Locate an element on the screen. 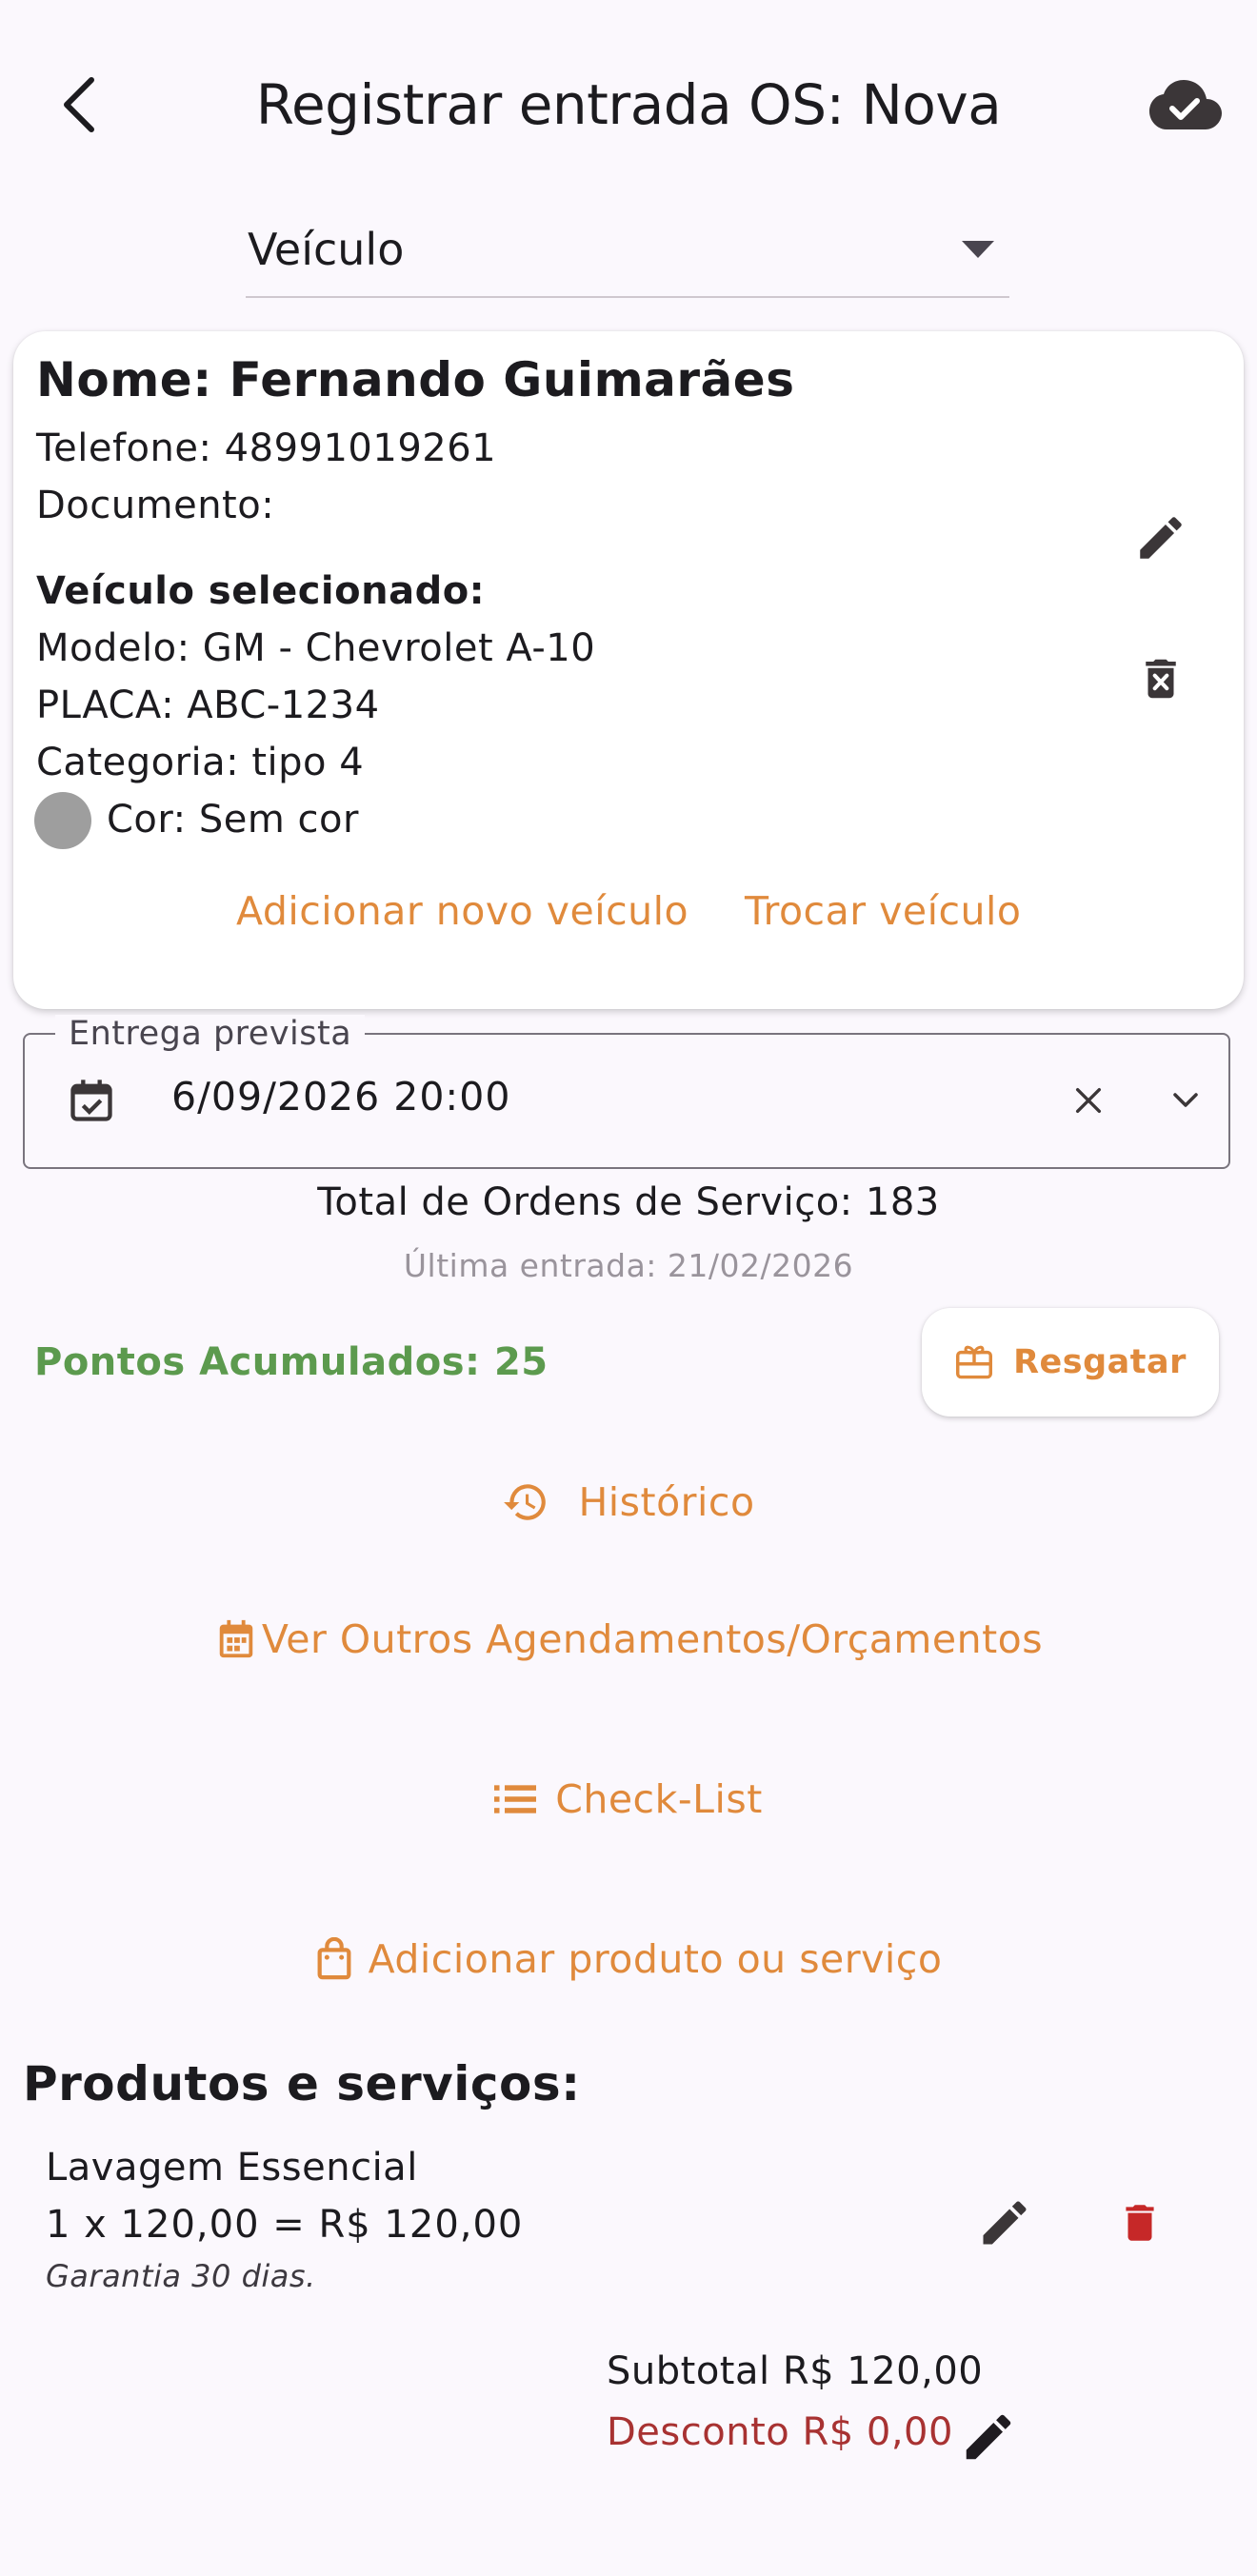 Image resolution: width=1257 pixels, height=2576 pixels. product-name: Lavagem Essencial is located at coordinates (232, 2168).